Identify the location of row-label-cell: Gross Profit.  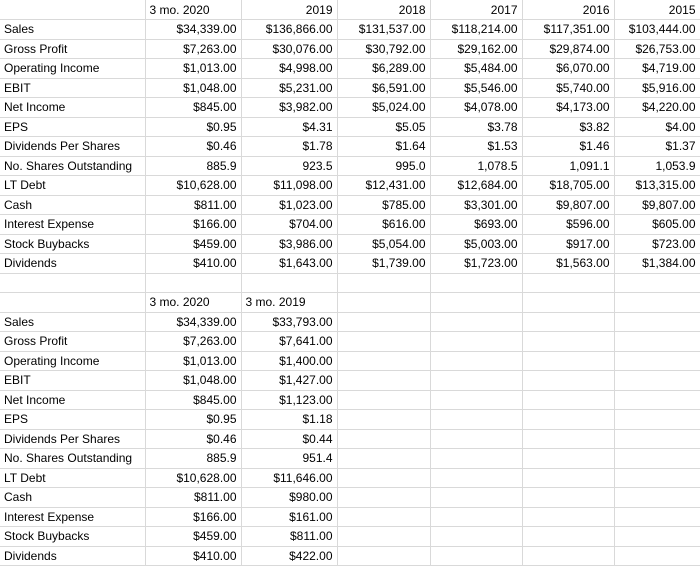
(73, 49).